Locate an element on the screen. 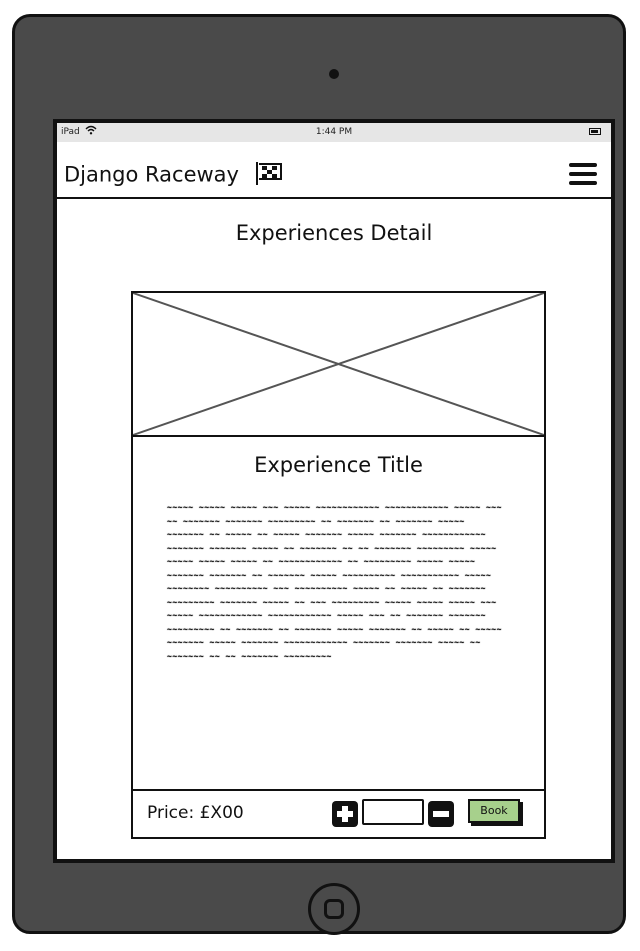 The height and width of the screenshot is (951, 640). home-button is located at coordinates (334, 909).